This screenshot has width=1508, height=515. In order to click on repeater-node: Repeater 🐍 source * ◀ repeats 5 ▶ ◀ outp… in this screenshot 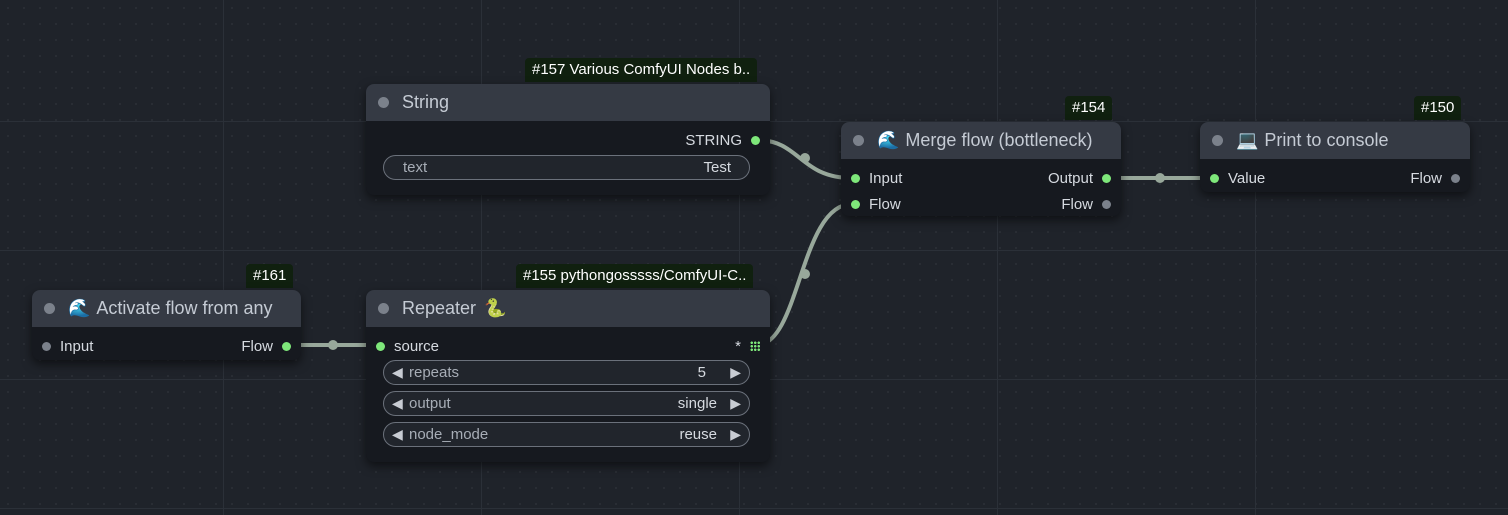, I will do `click(568, 376)`.